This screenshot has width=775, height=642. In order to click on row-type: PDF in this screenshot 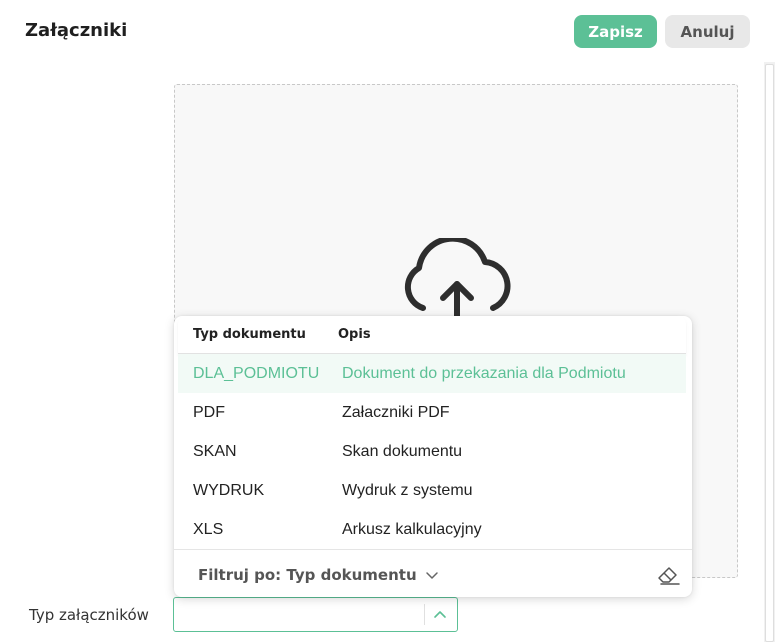, I will do `click(209, 412)`.